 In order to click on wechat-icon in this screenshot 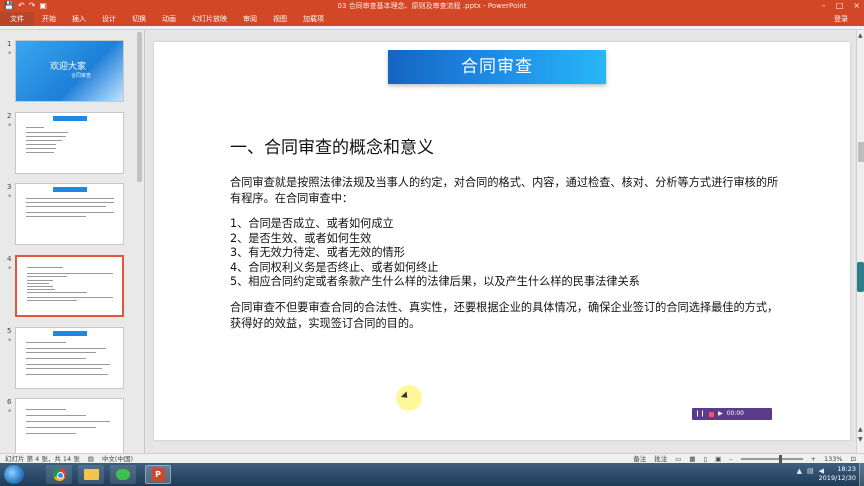, I will do `click(123, 474)`.